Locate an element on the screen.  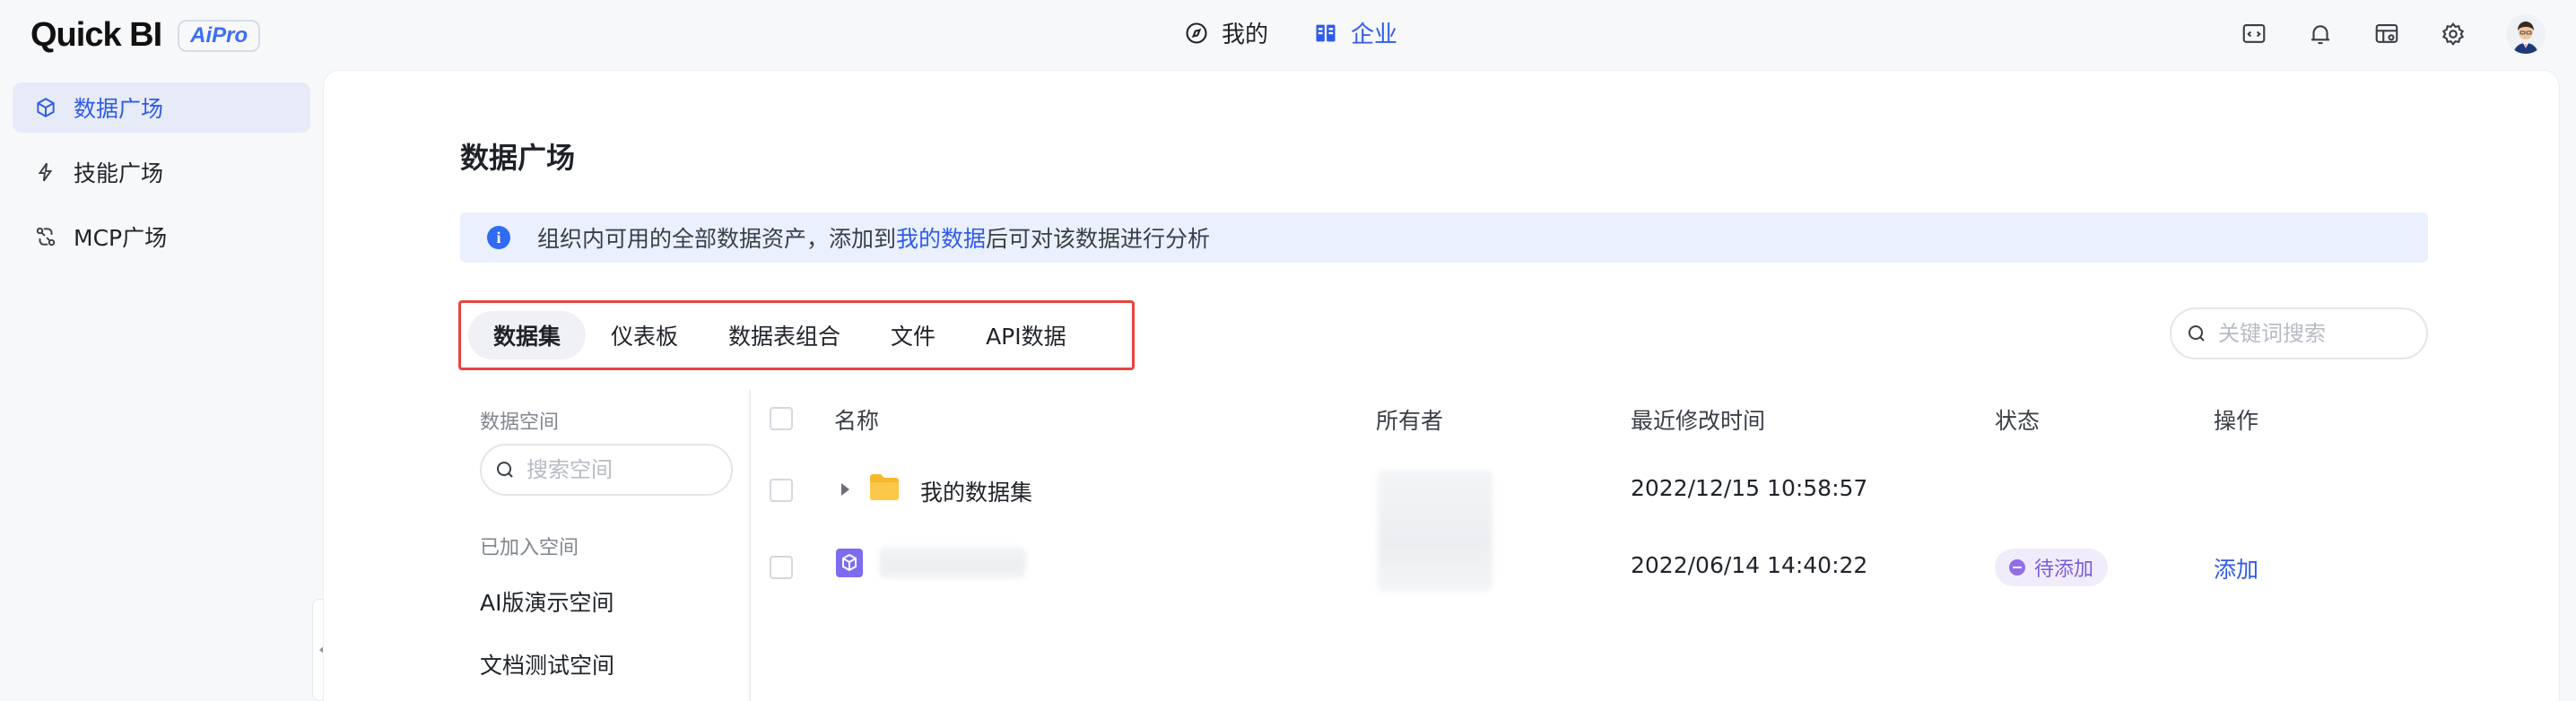
tab-api-data: API数据 is located at coordinates (1026, 335).